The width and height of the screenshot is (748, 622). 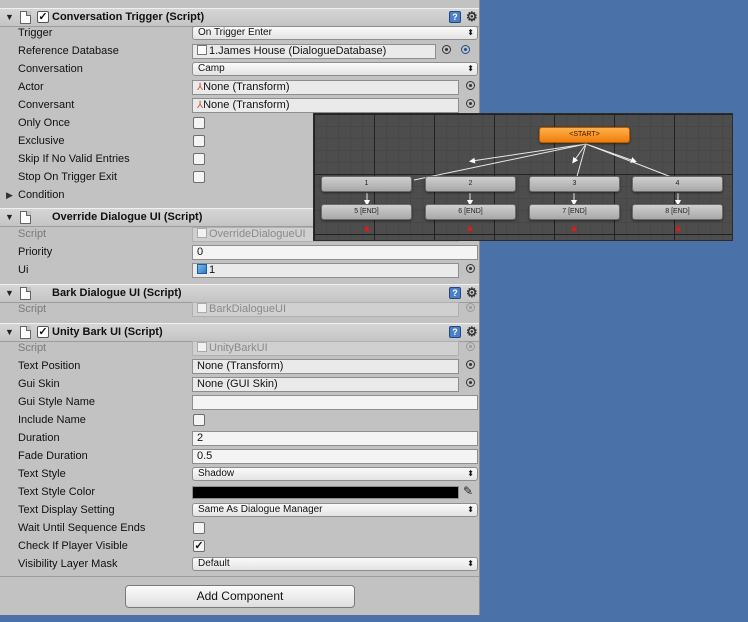 What do you see at coordinates (199, 141) in the screenshot?
I see `exclusive-checkbox` at bounding box center [199, 141].